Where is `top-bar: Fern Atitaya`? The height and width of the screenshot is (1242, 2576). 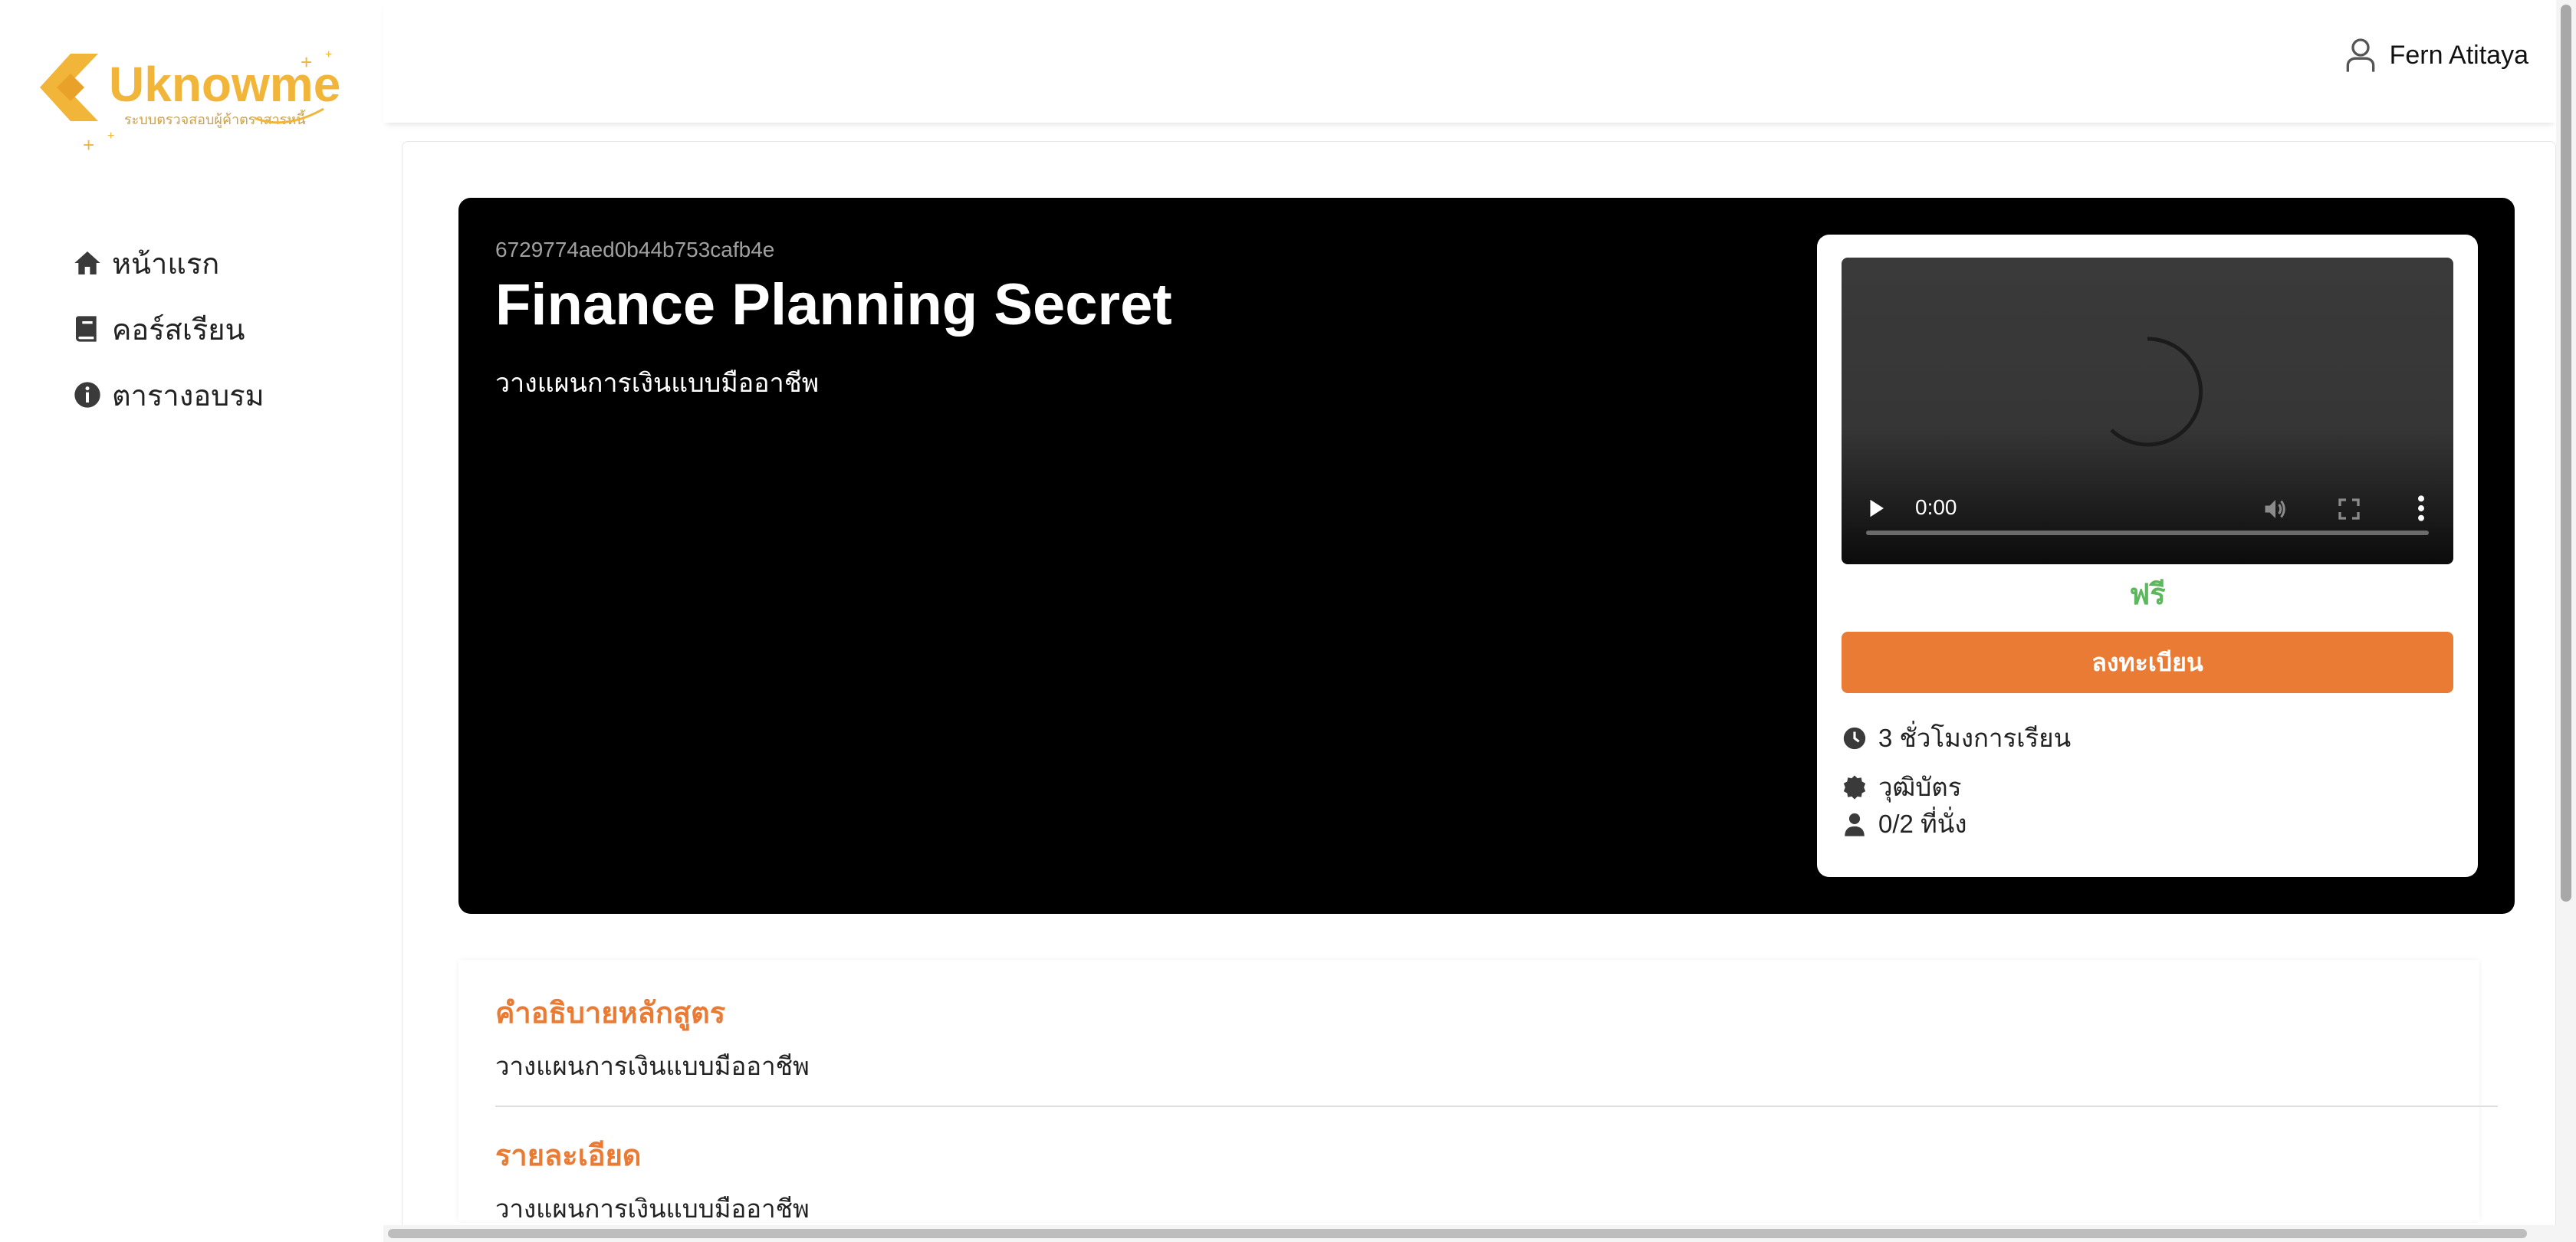 top-bar: Fern Atitaya is located at coordinates (1470, 62).